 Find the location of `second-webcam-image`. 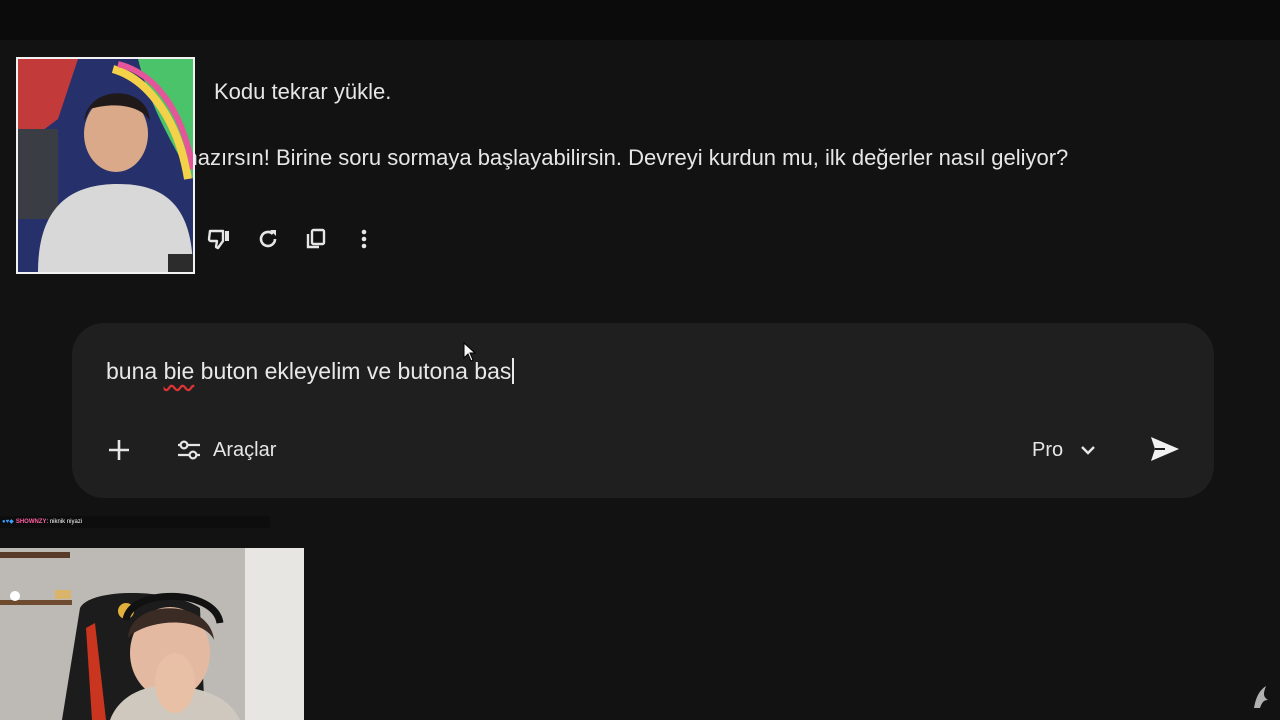

second-webcam-image is located at coordinates (152, 634).